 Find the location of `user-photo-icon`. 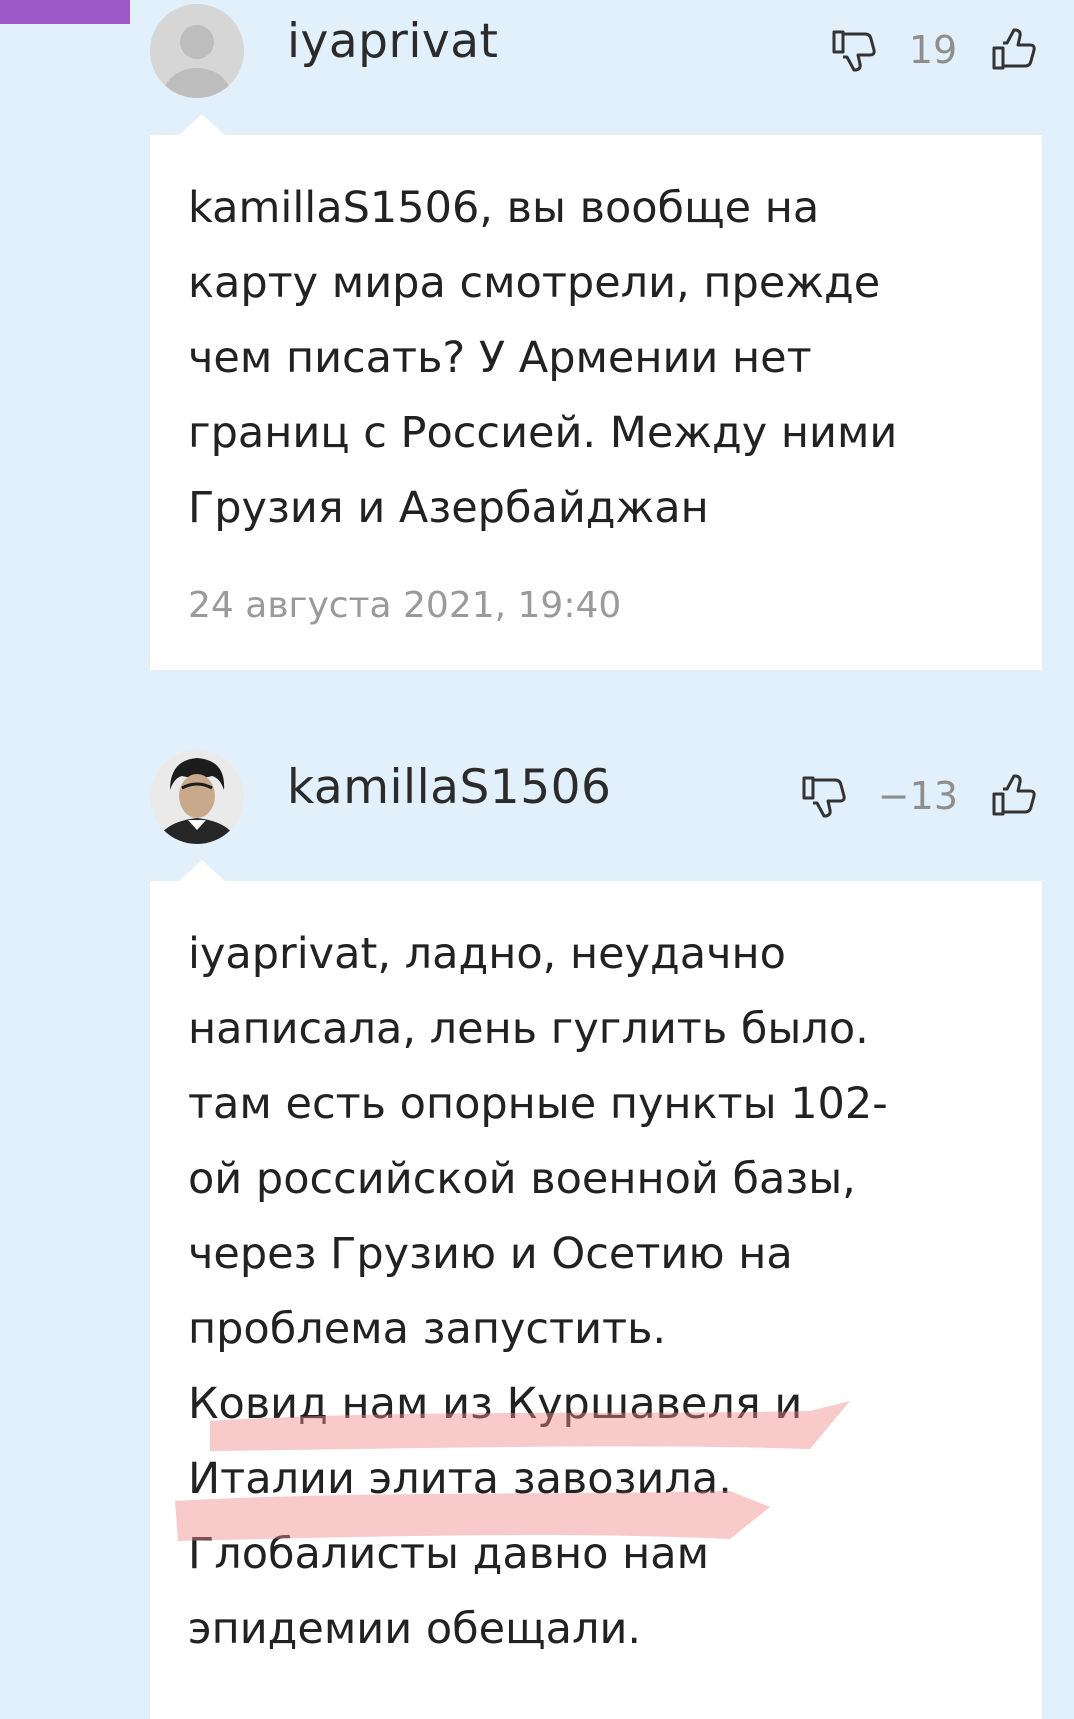

user-photo-icon is located at coordinates (197, 797).